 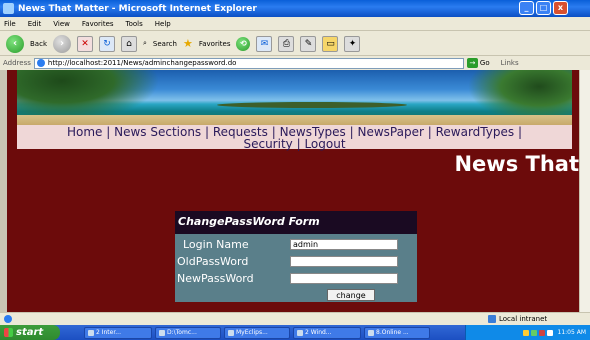 What do you see at coordinates (10, 24) in the screenshot?
I see `menu-file: File` at bounding box center [10, 24].